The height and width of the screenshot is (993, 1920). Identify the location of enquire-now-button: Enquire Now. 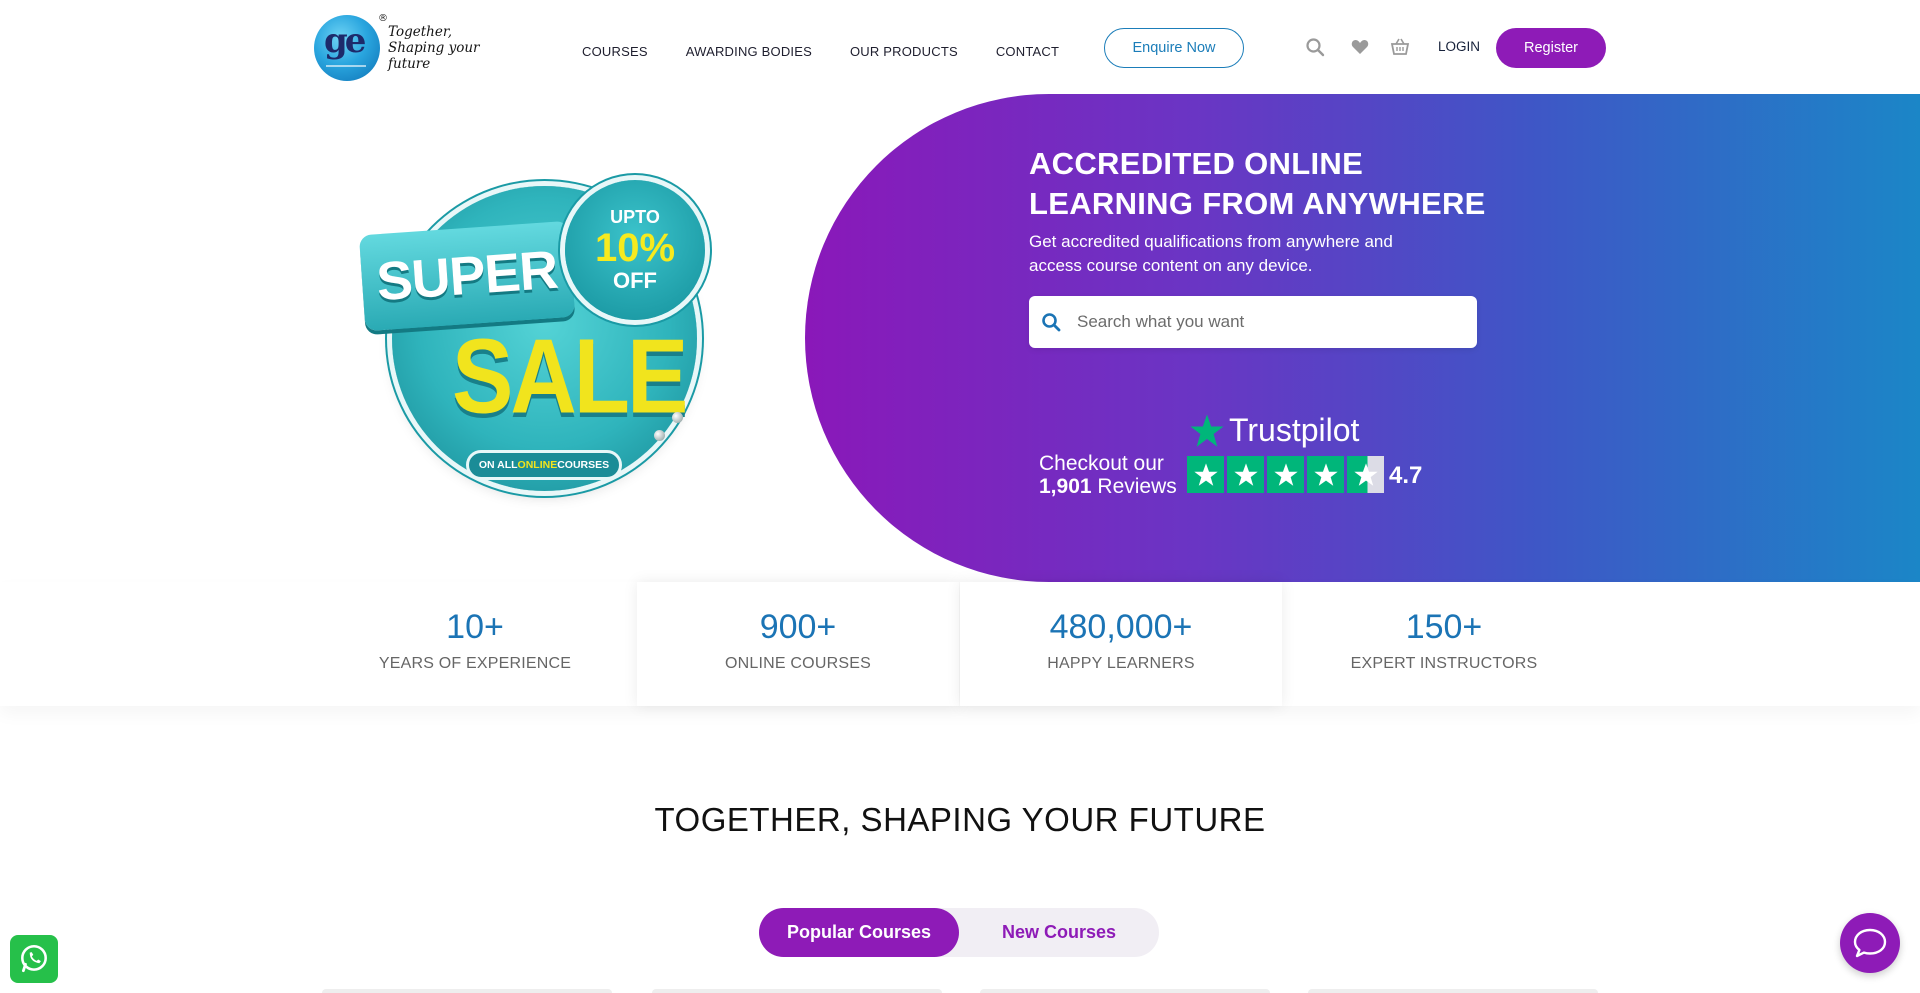
(1174, 48).